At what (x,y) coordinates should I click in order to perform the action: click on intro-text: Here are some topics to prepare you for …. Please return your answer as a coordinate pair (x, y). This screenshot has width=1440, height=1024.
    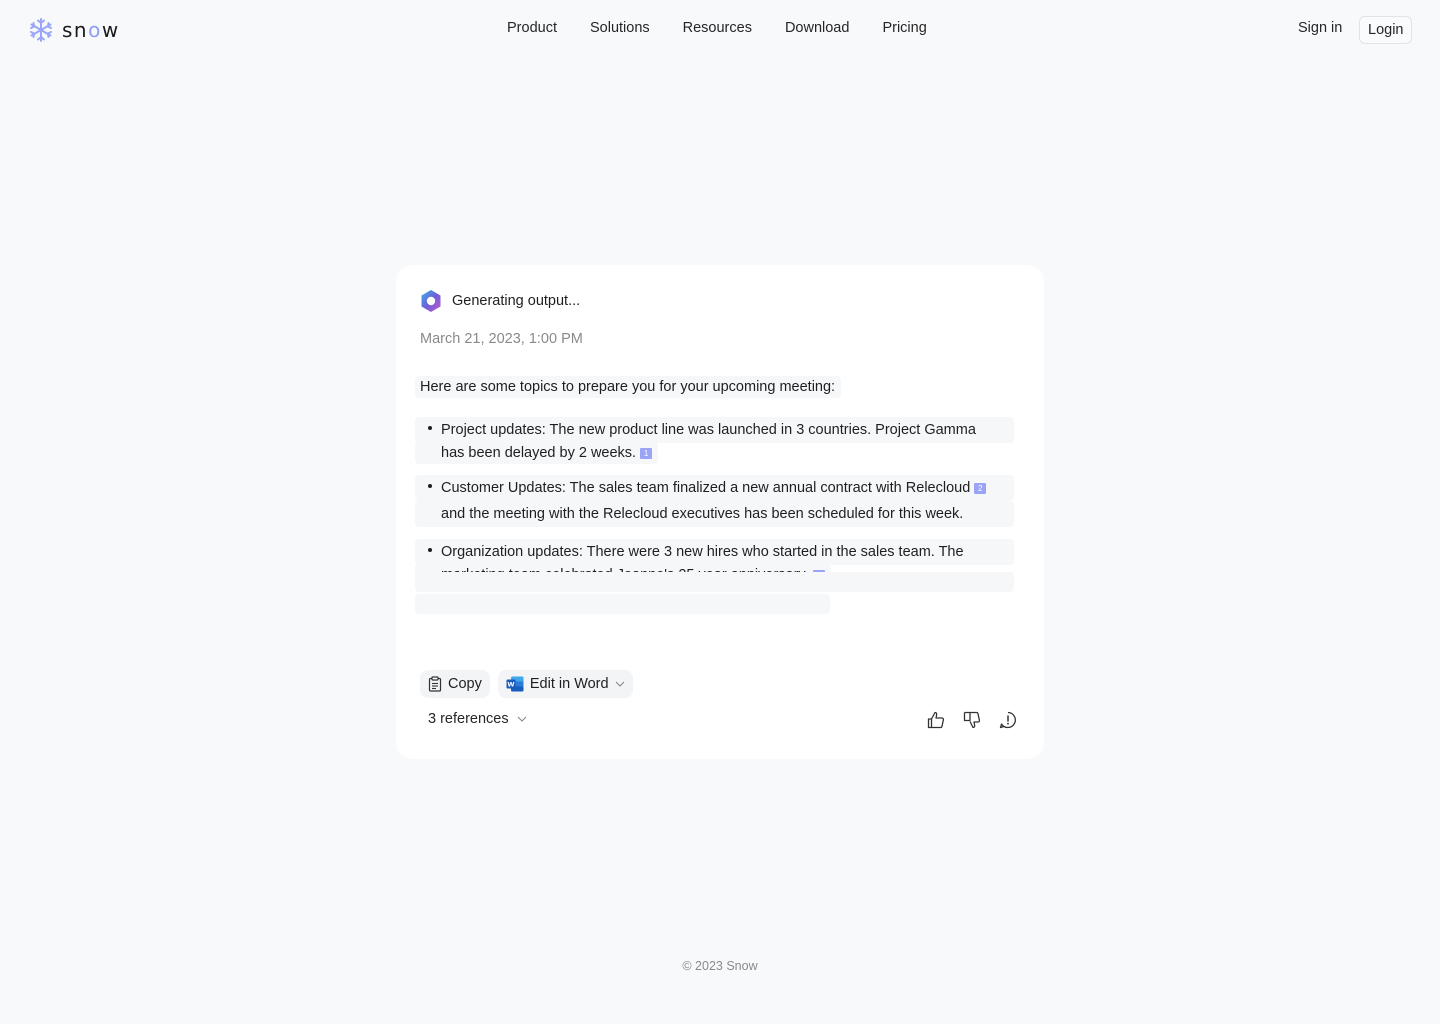
    Looking at the image, I should click on (628, 387).